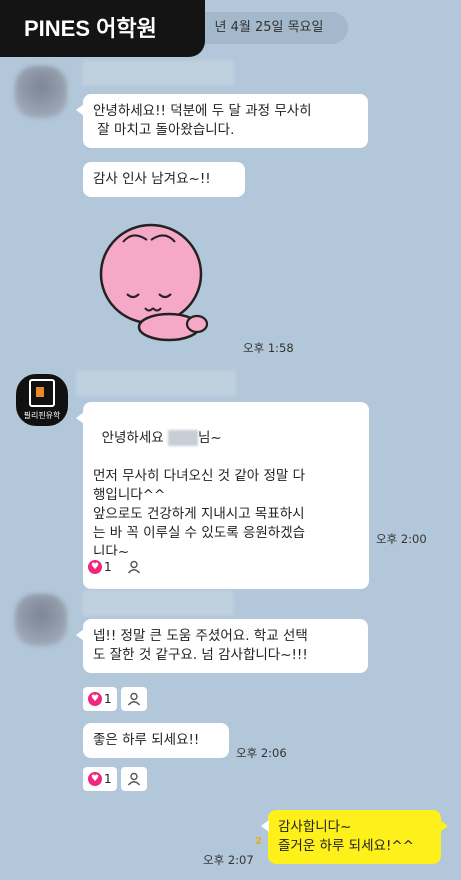 The width and height of the screenshot is (461, 880). What do you see at coordinates (354, 837) in the screenshot?
I see `my-message-bubble: 감사합니다~ 즐거운 하루 되세요!^^` at bounding box center [354, 837].